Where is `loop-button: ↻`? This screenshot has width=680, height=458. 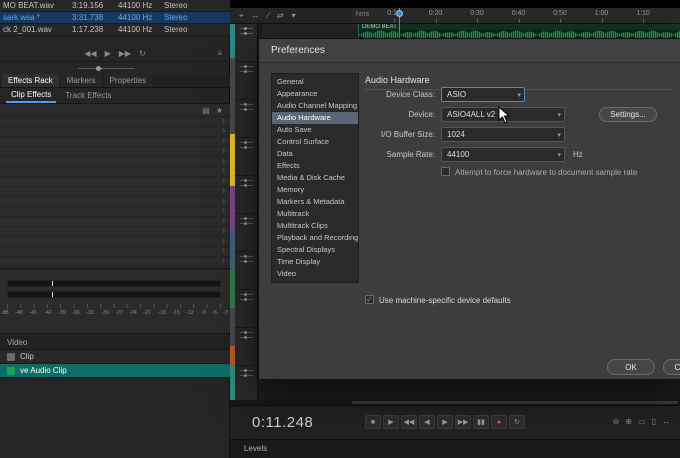
loop-button: ↻ is located at coordinates (142, 53).